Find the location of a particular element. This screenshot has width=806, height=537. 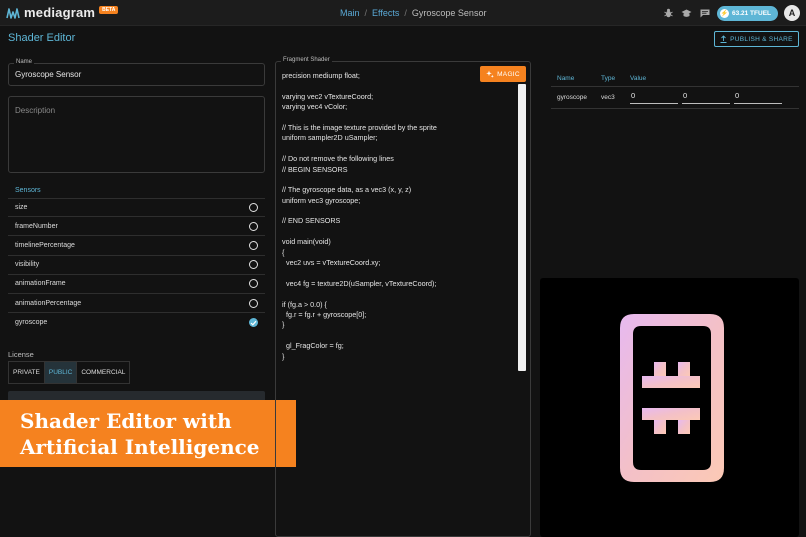

value-z-input: 0 is located at coordinates (758, 97).